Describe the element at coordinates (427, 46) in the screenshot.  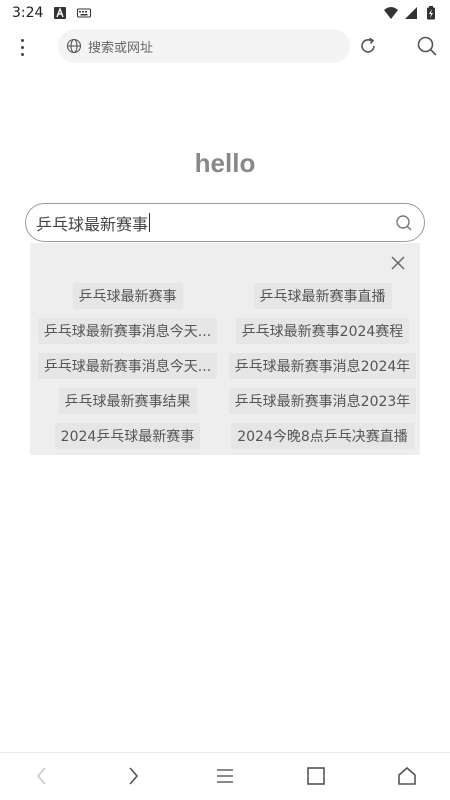
I see `search-icon` at that location.